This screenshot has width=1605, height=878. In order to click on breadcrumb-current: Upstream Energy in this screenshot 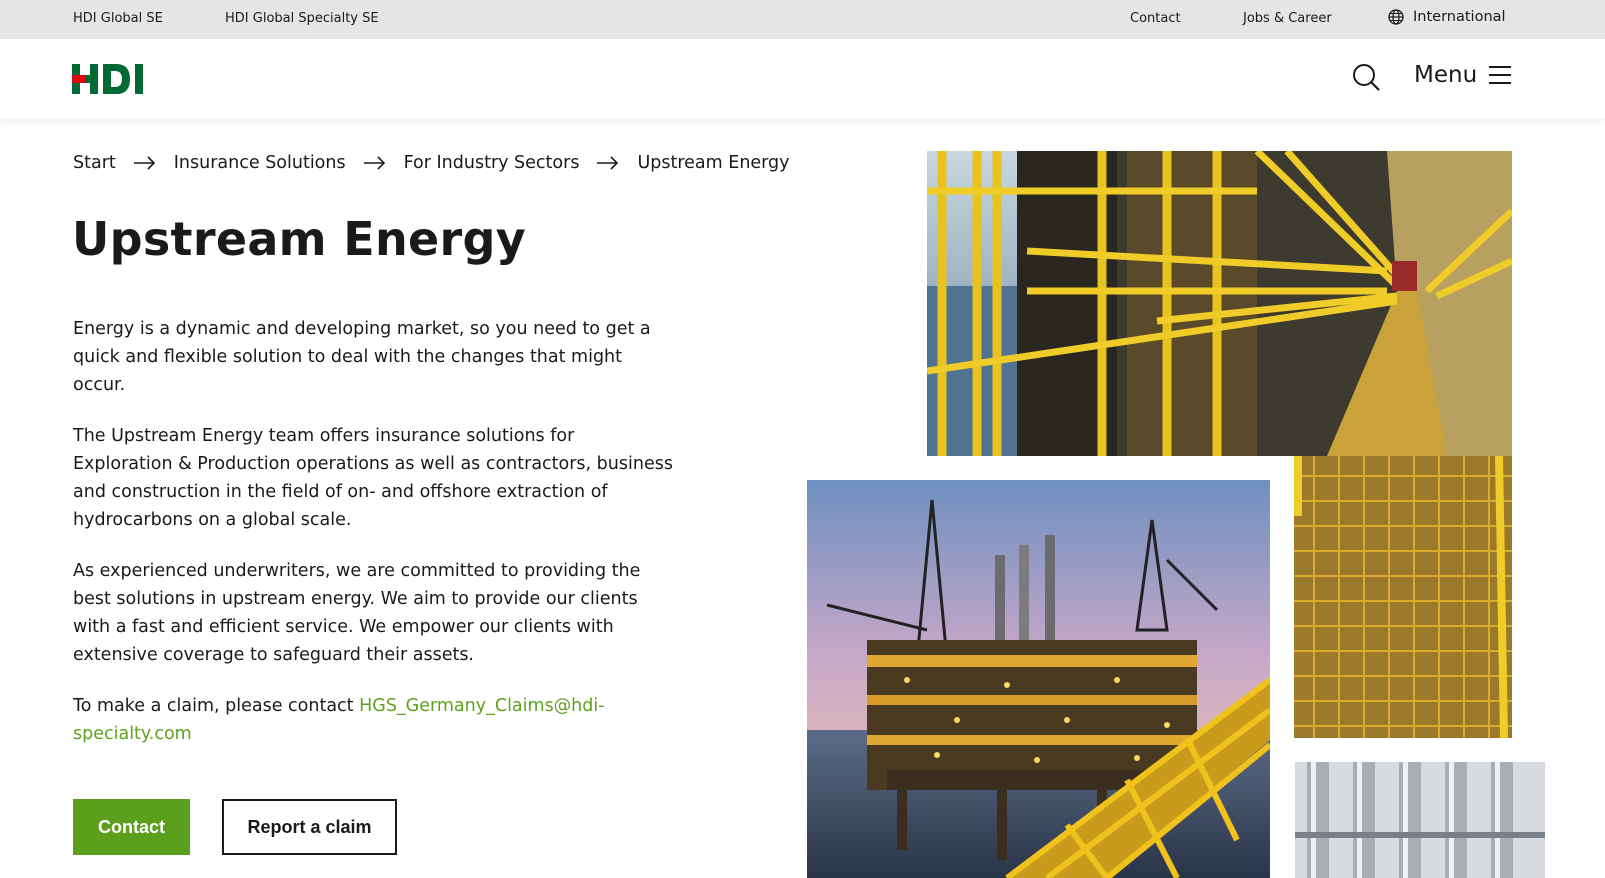, I will do `click(713, 163)`.